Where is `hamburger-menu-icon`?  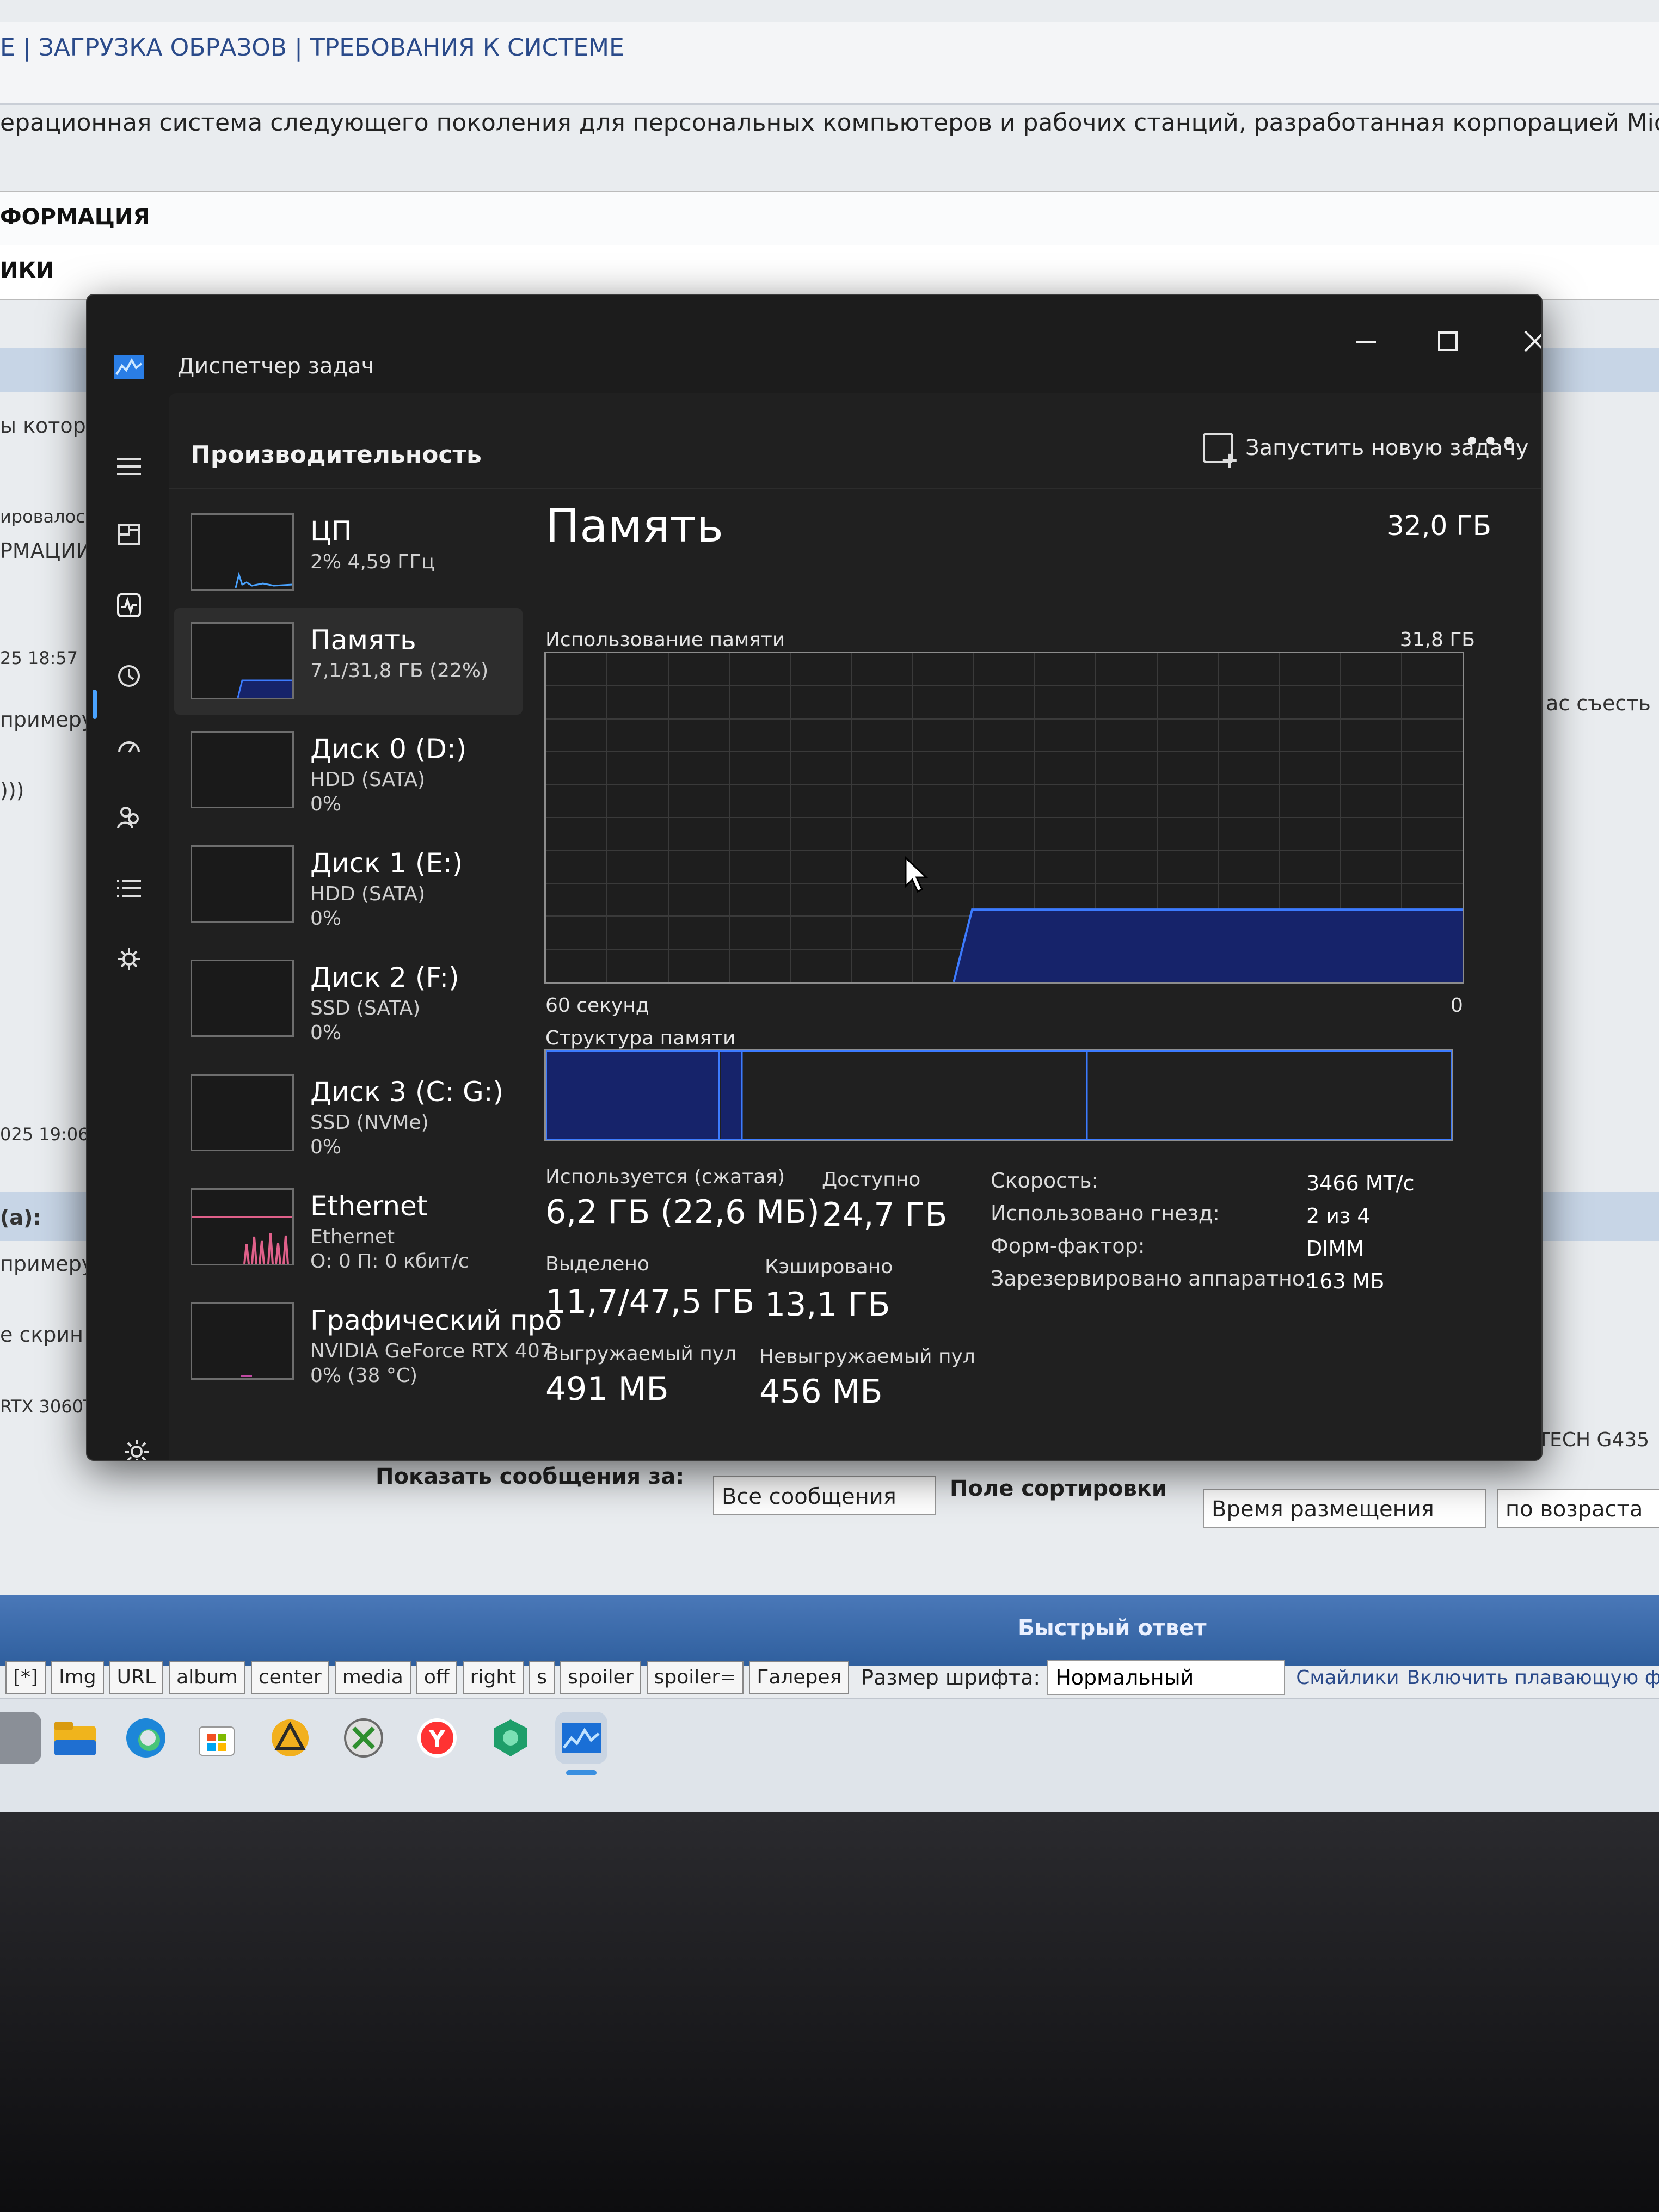
hamburger-menu-icon is located at coordinates (129, 466).